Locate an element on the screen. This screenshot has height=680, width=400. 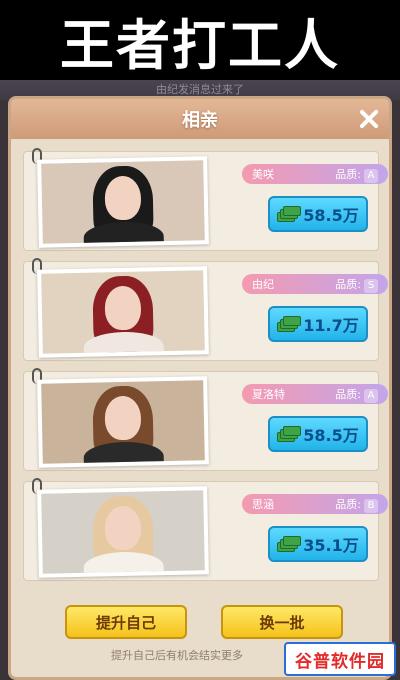
candidate-card: 思涵 品质: B 35.1万 is located at coordinates (205, 529).